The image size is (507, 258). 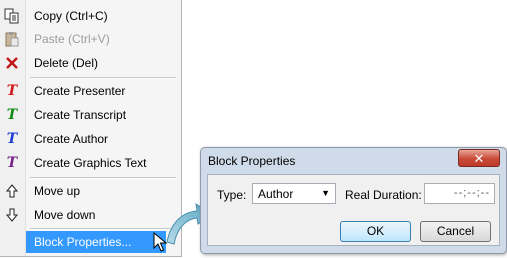 I want to click on arrow-up-icon, so click(x=12, y=191).